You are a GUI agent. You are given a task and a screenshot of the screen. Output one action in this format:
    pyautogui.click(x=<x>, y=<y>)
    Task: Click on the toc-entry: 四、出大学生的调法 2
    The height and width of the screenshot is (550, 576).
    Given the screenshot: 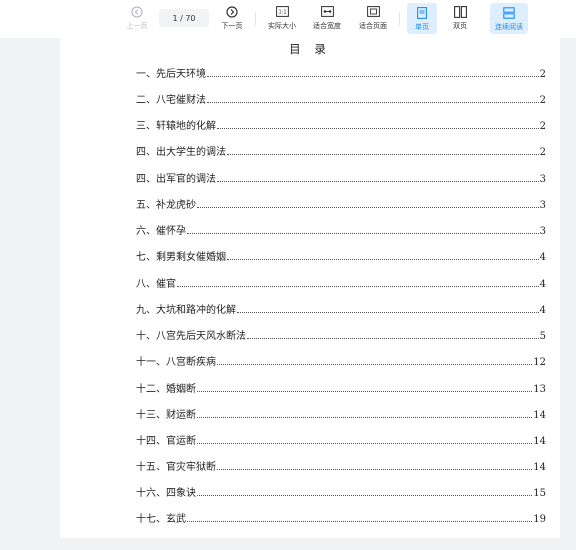 What is the action you would take?
    pyautogui.click(x=341, y=151)
    